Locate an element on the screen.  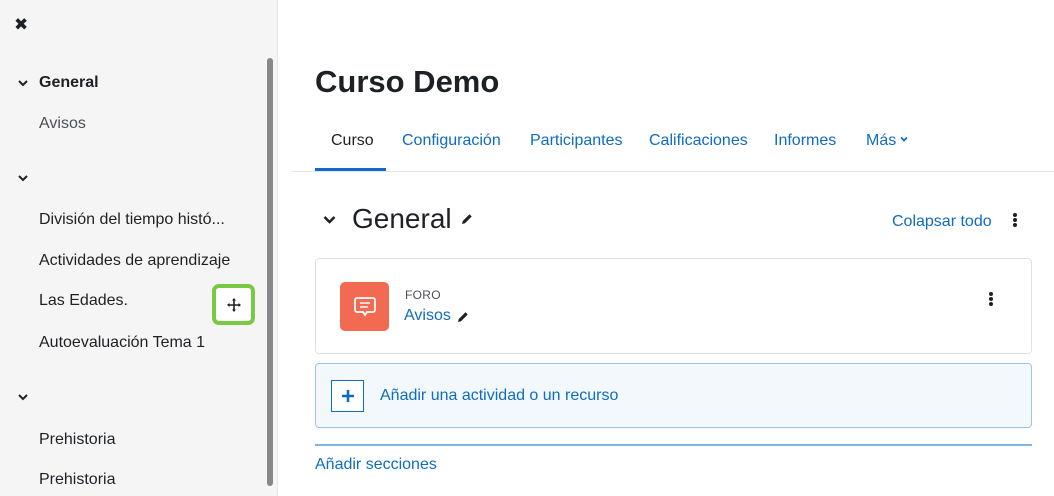
move-button is located at coordinates (233, 304).